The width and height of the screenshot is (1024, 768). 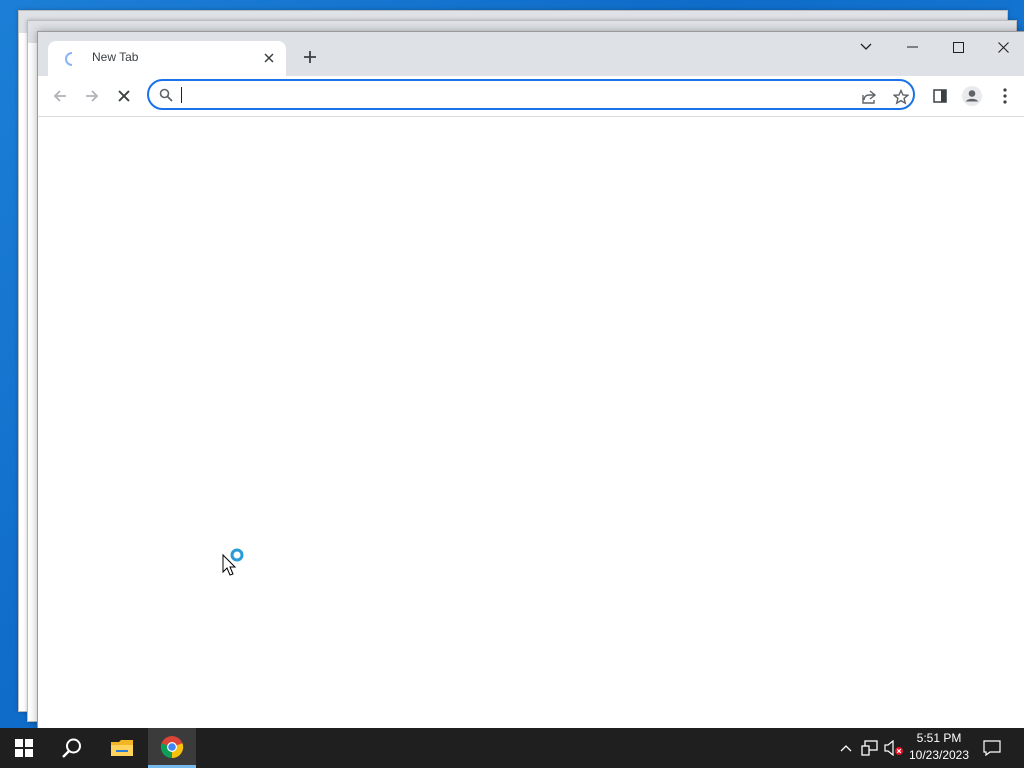 What do you see at coordinates (846, 748) in the screenshot?
I see `chevron-up-icon` at bounding box center [846, 748].